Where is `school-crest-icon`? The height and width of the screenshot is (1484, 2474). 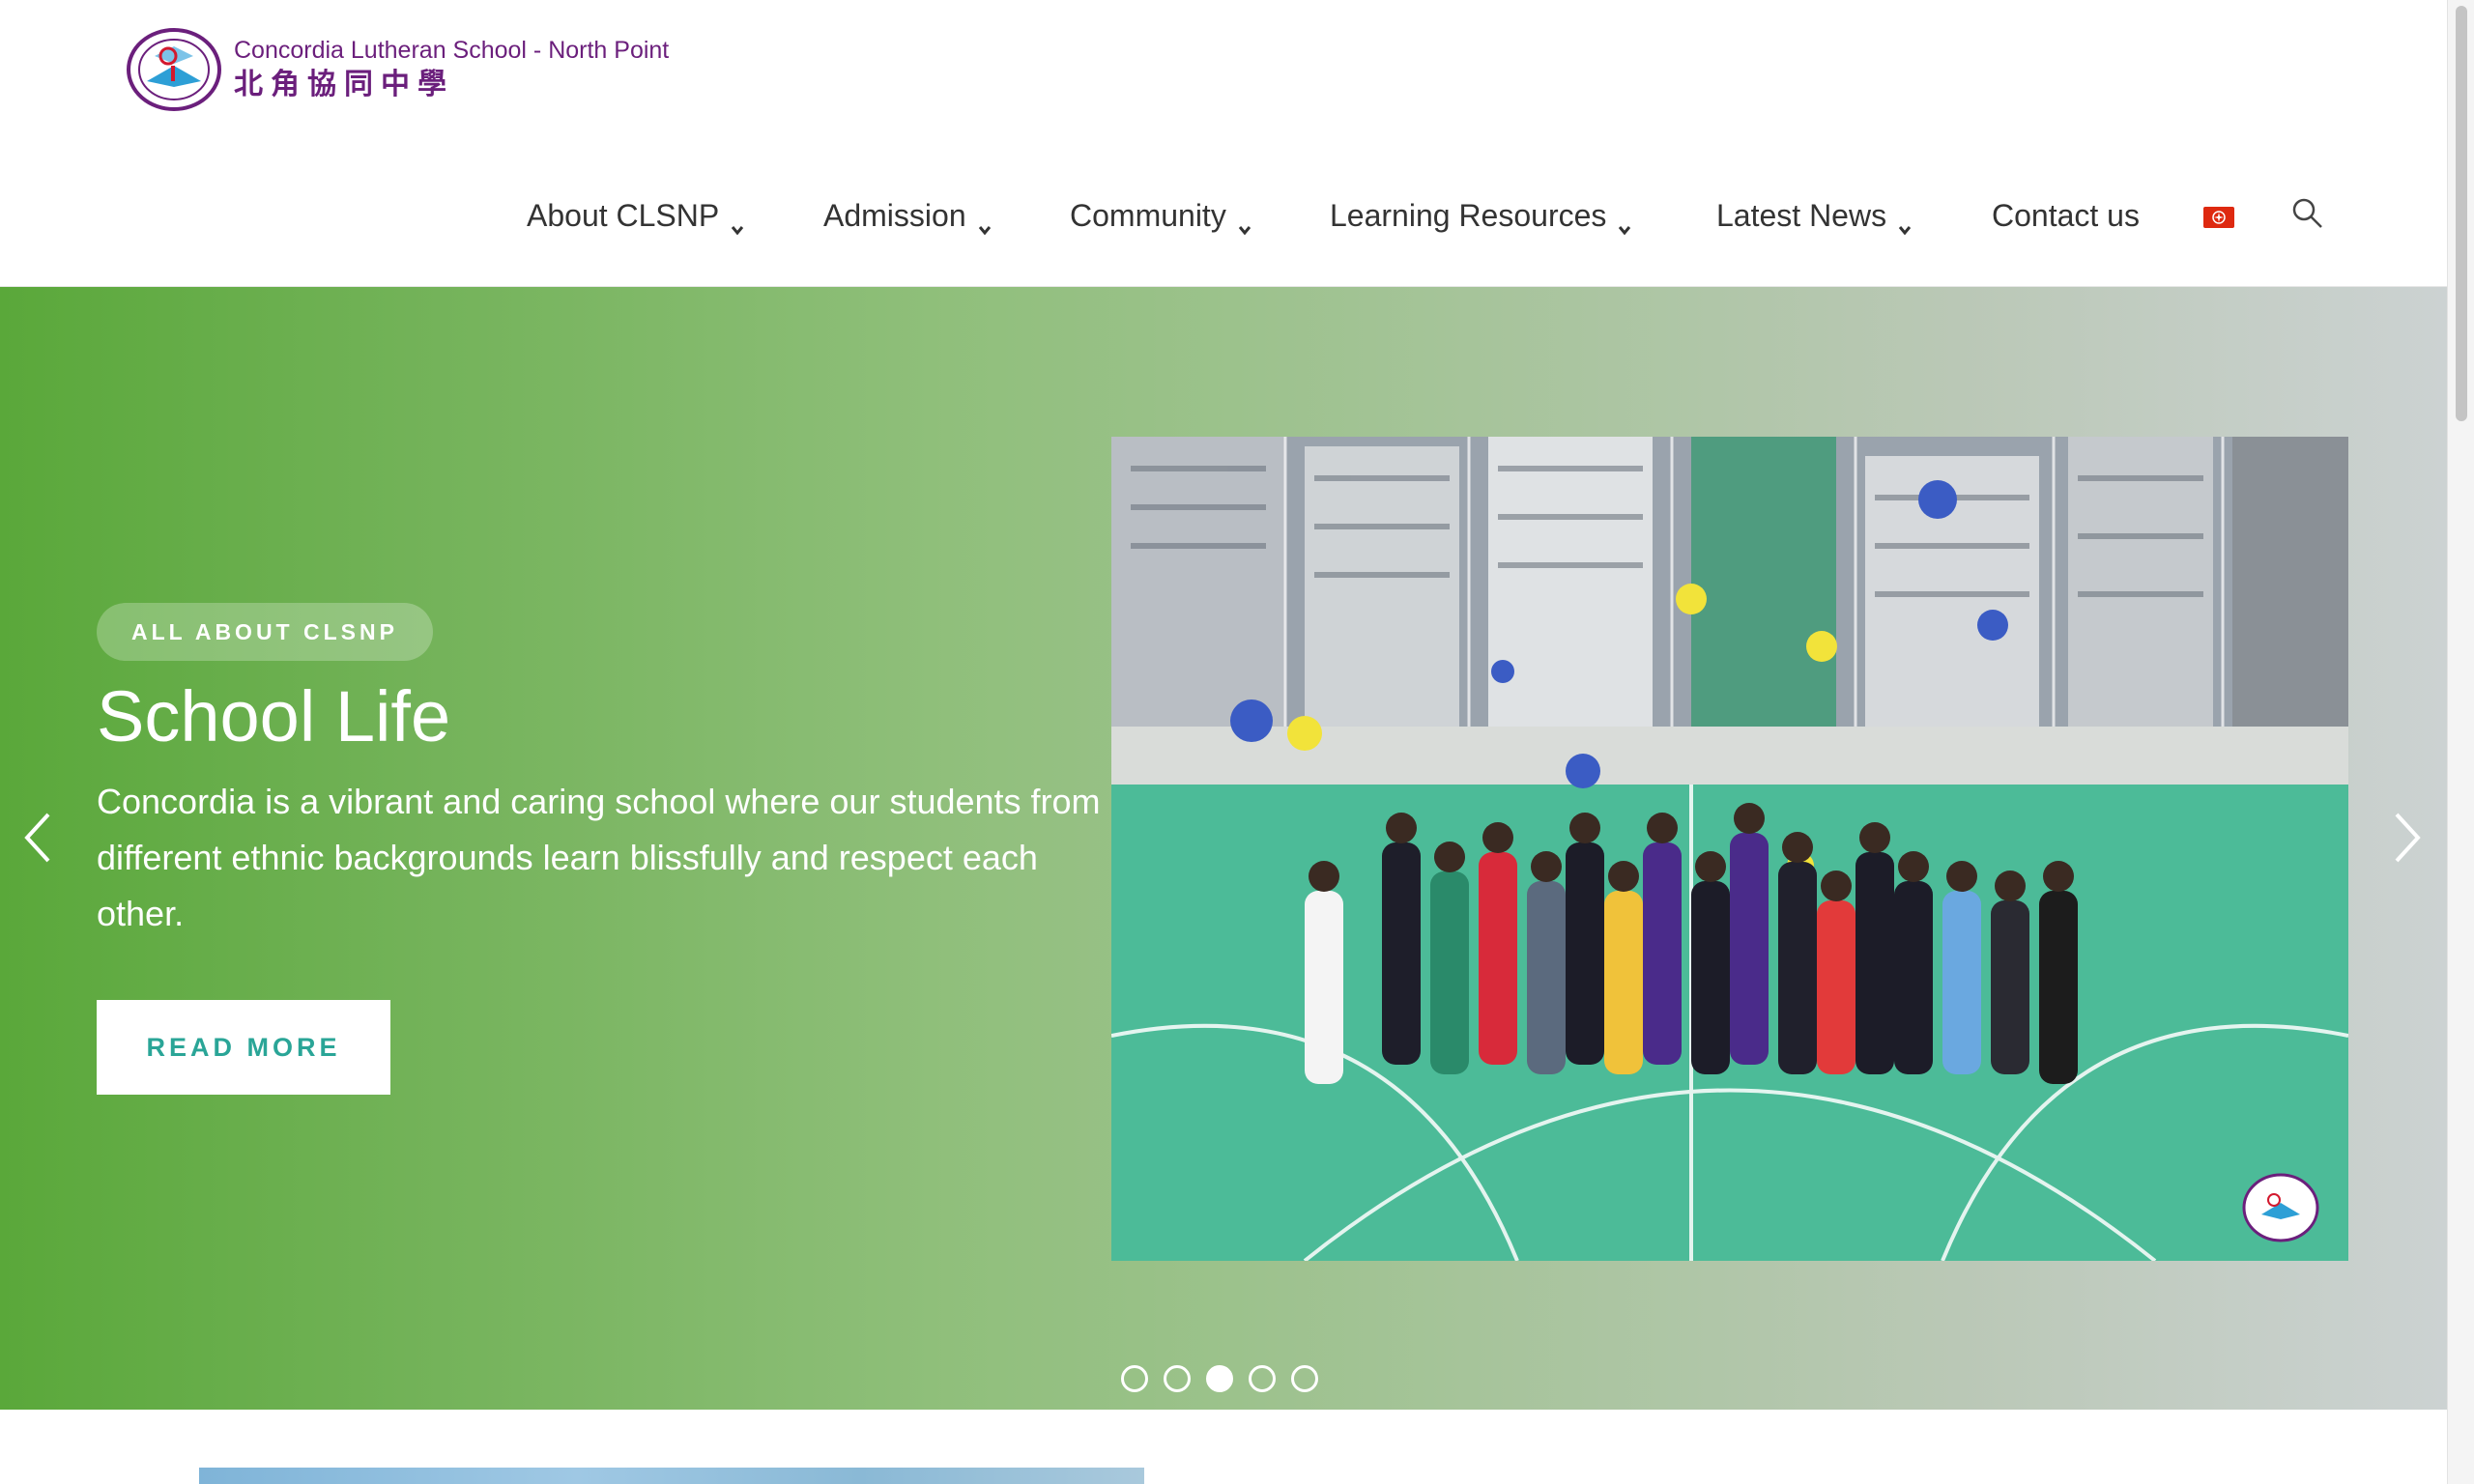 school-crest-icon is located at coordinates (174, 70).